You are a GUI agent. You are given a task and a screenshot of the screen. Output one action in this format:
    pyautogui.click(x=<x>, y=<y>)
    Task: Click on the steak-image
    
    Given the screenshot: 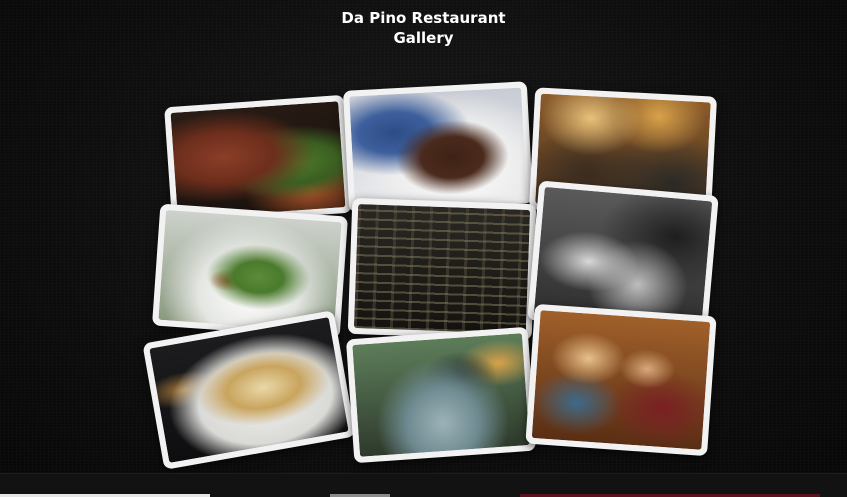 What is the action you would take?
    pyautogui.click(x=258, y=160)
    